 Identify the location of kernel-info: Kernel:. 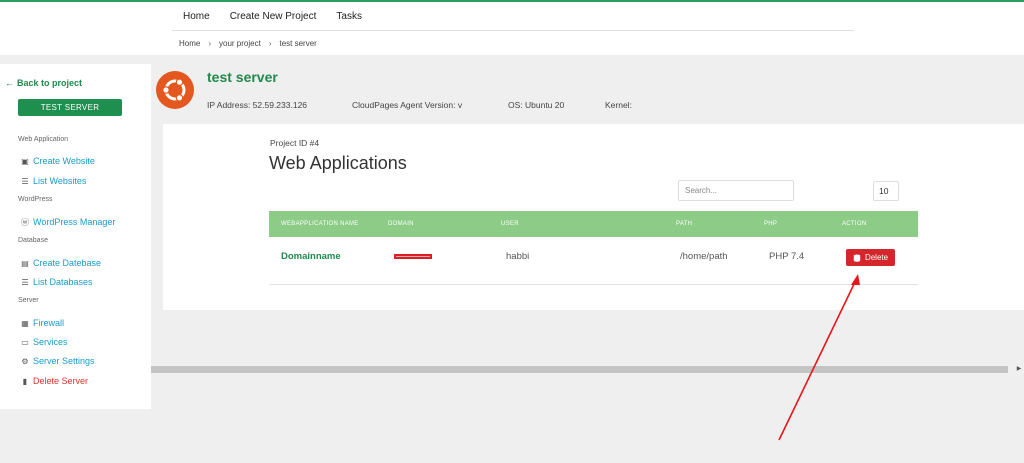
(618, 105).